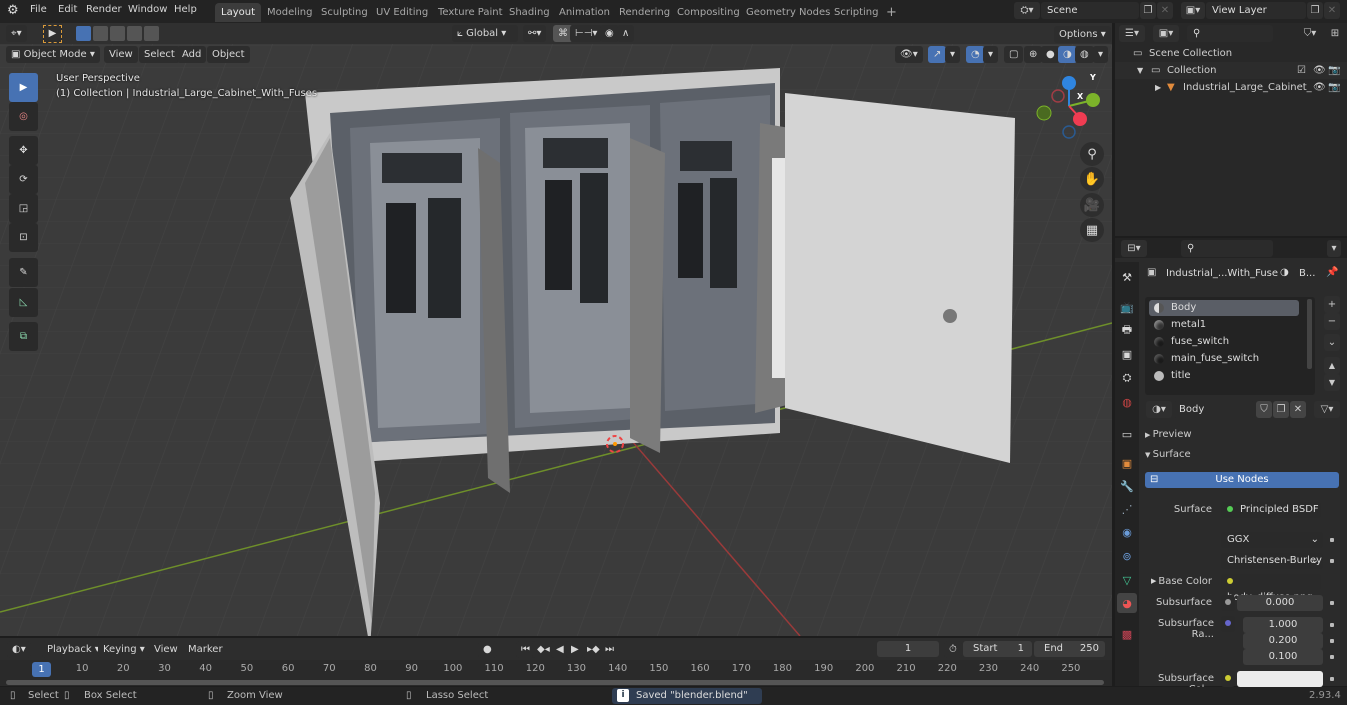 The image size is (1347, 705). What do you see at coordinates (1281, 409) in the screenshot?
I see `duplicate-material-icon: ❐` at bounding box center [1281, 409].